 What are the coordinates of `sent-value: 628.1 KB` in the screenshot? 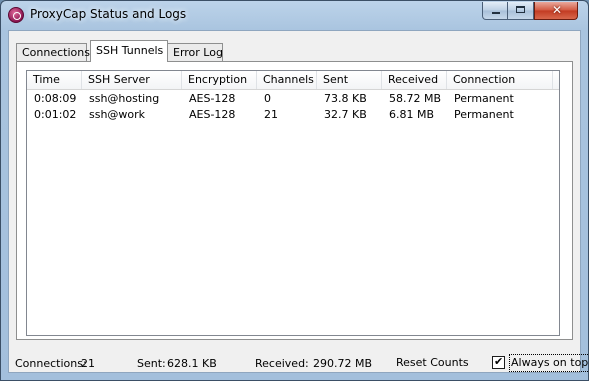 It's located at (192, 363).